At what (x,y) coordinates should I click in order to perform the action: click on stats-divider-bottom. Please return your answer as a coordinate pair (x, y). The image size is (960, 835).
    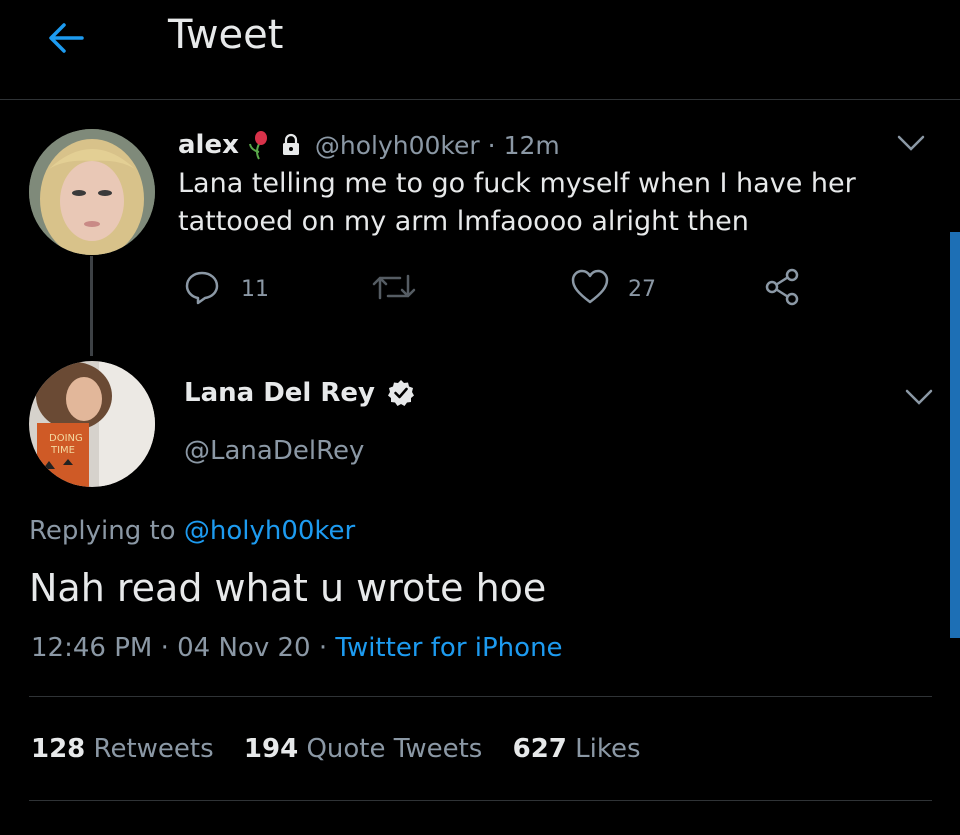
    Looking at the image, I should click on (480, 800).